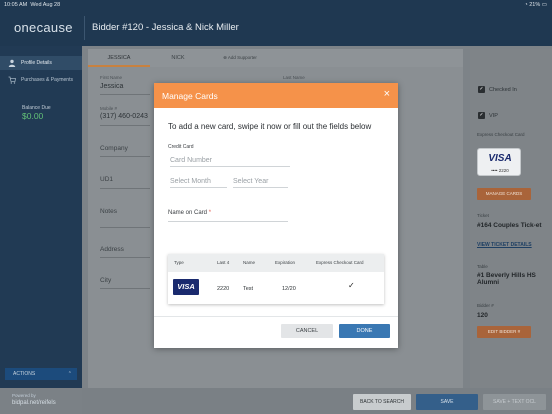 This screenshot has height=414, width=552. What do you see at coordinates (125, 125) in the screenshot?
I see `mobile-underline` at bounding box center [125, 125].